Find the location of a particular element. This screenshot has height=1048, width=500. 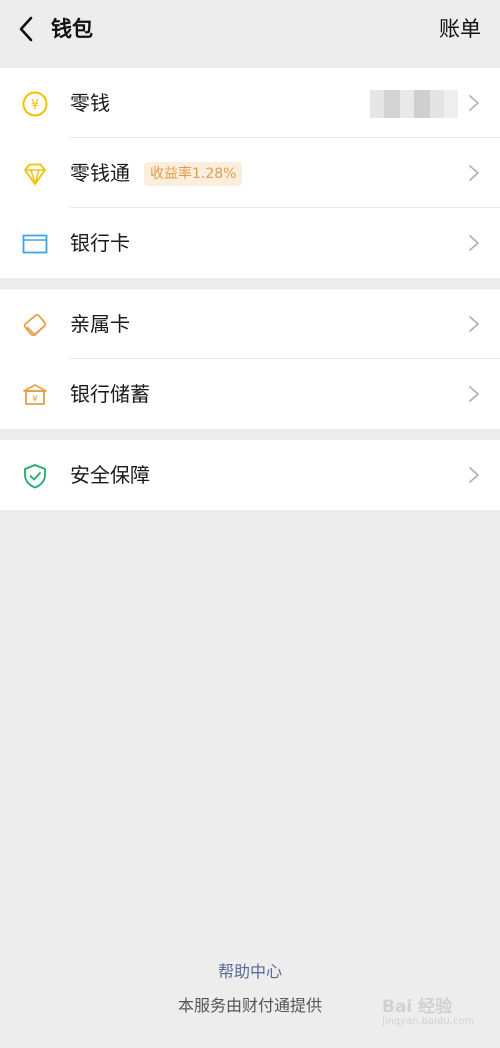

yuan-coin-icon: ¥ is located at coordinates (35, 104).